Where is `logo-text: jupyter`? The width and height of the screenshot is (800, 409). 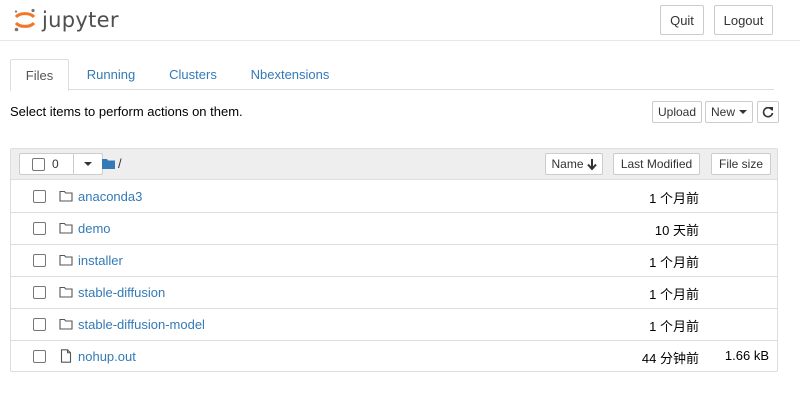
logo-text: jupyter is located at coordinates (80, 20).